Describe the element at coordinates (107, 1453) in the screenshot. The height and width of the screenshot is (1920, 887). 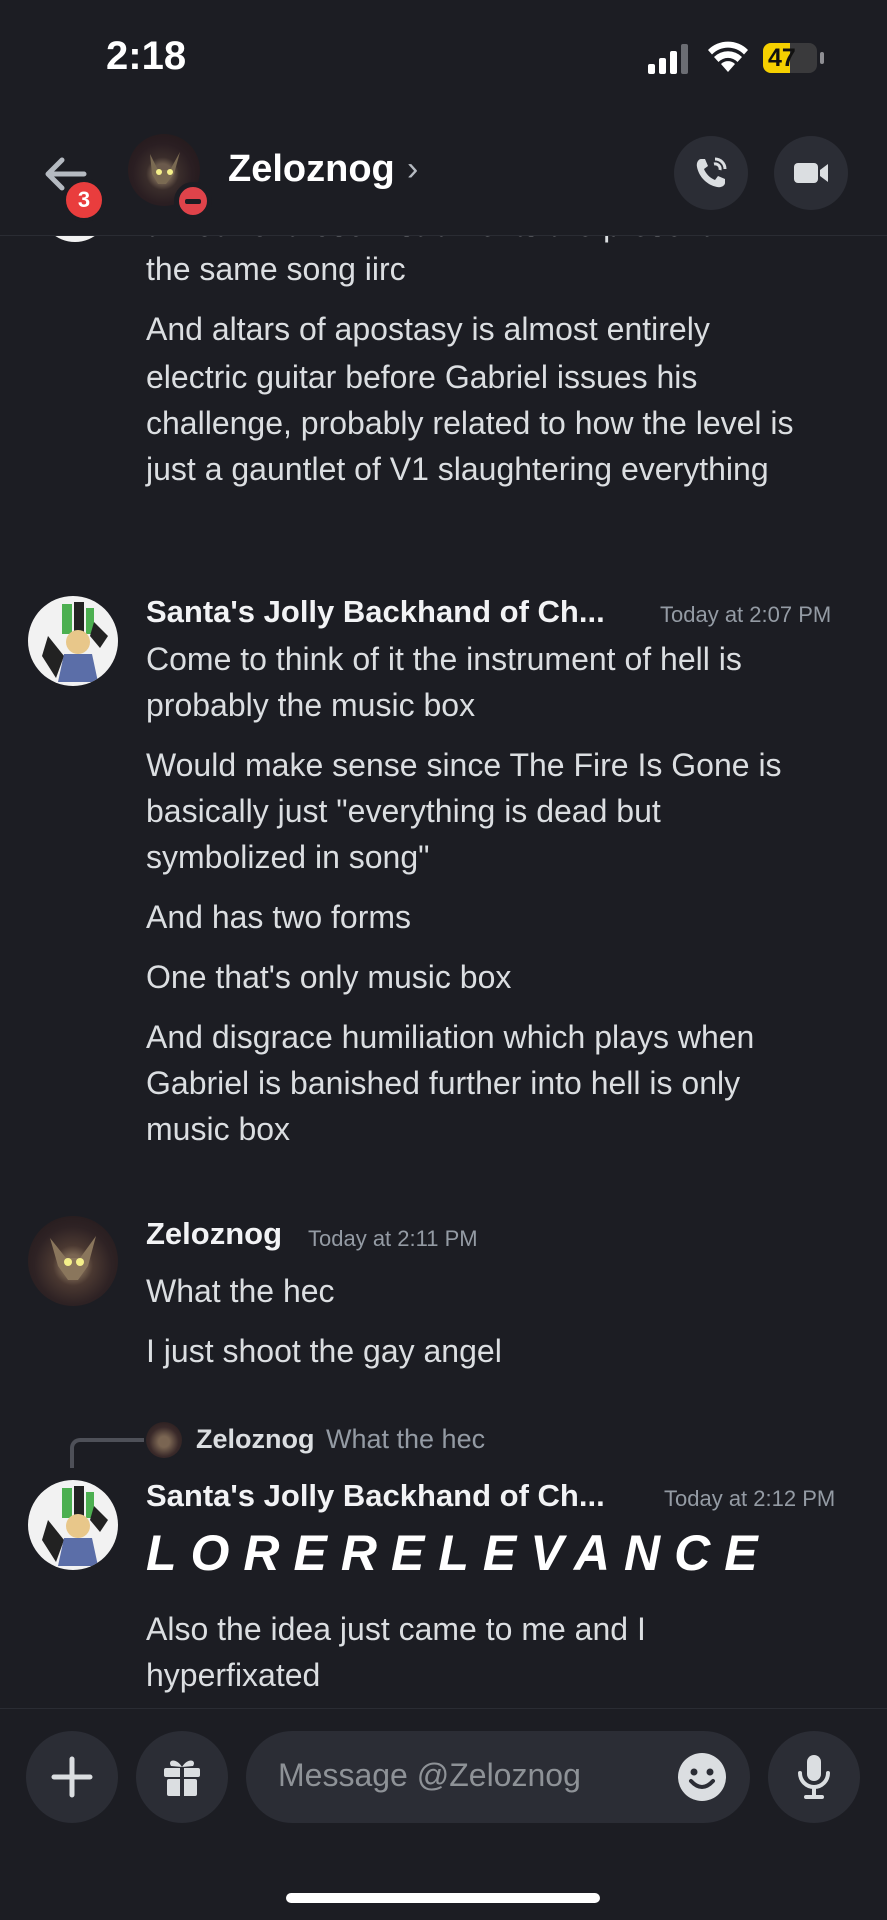
I see `reply-connector` at that location.